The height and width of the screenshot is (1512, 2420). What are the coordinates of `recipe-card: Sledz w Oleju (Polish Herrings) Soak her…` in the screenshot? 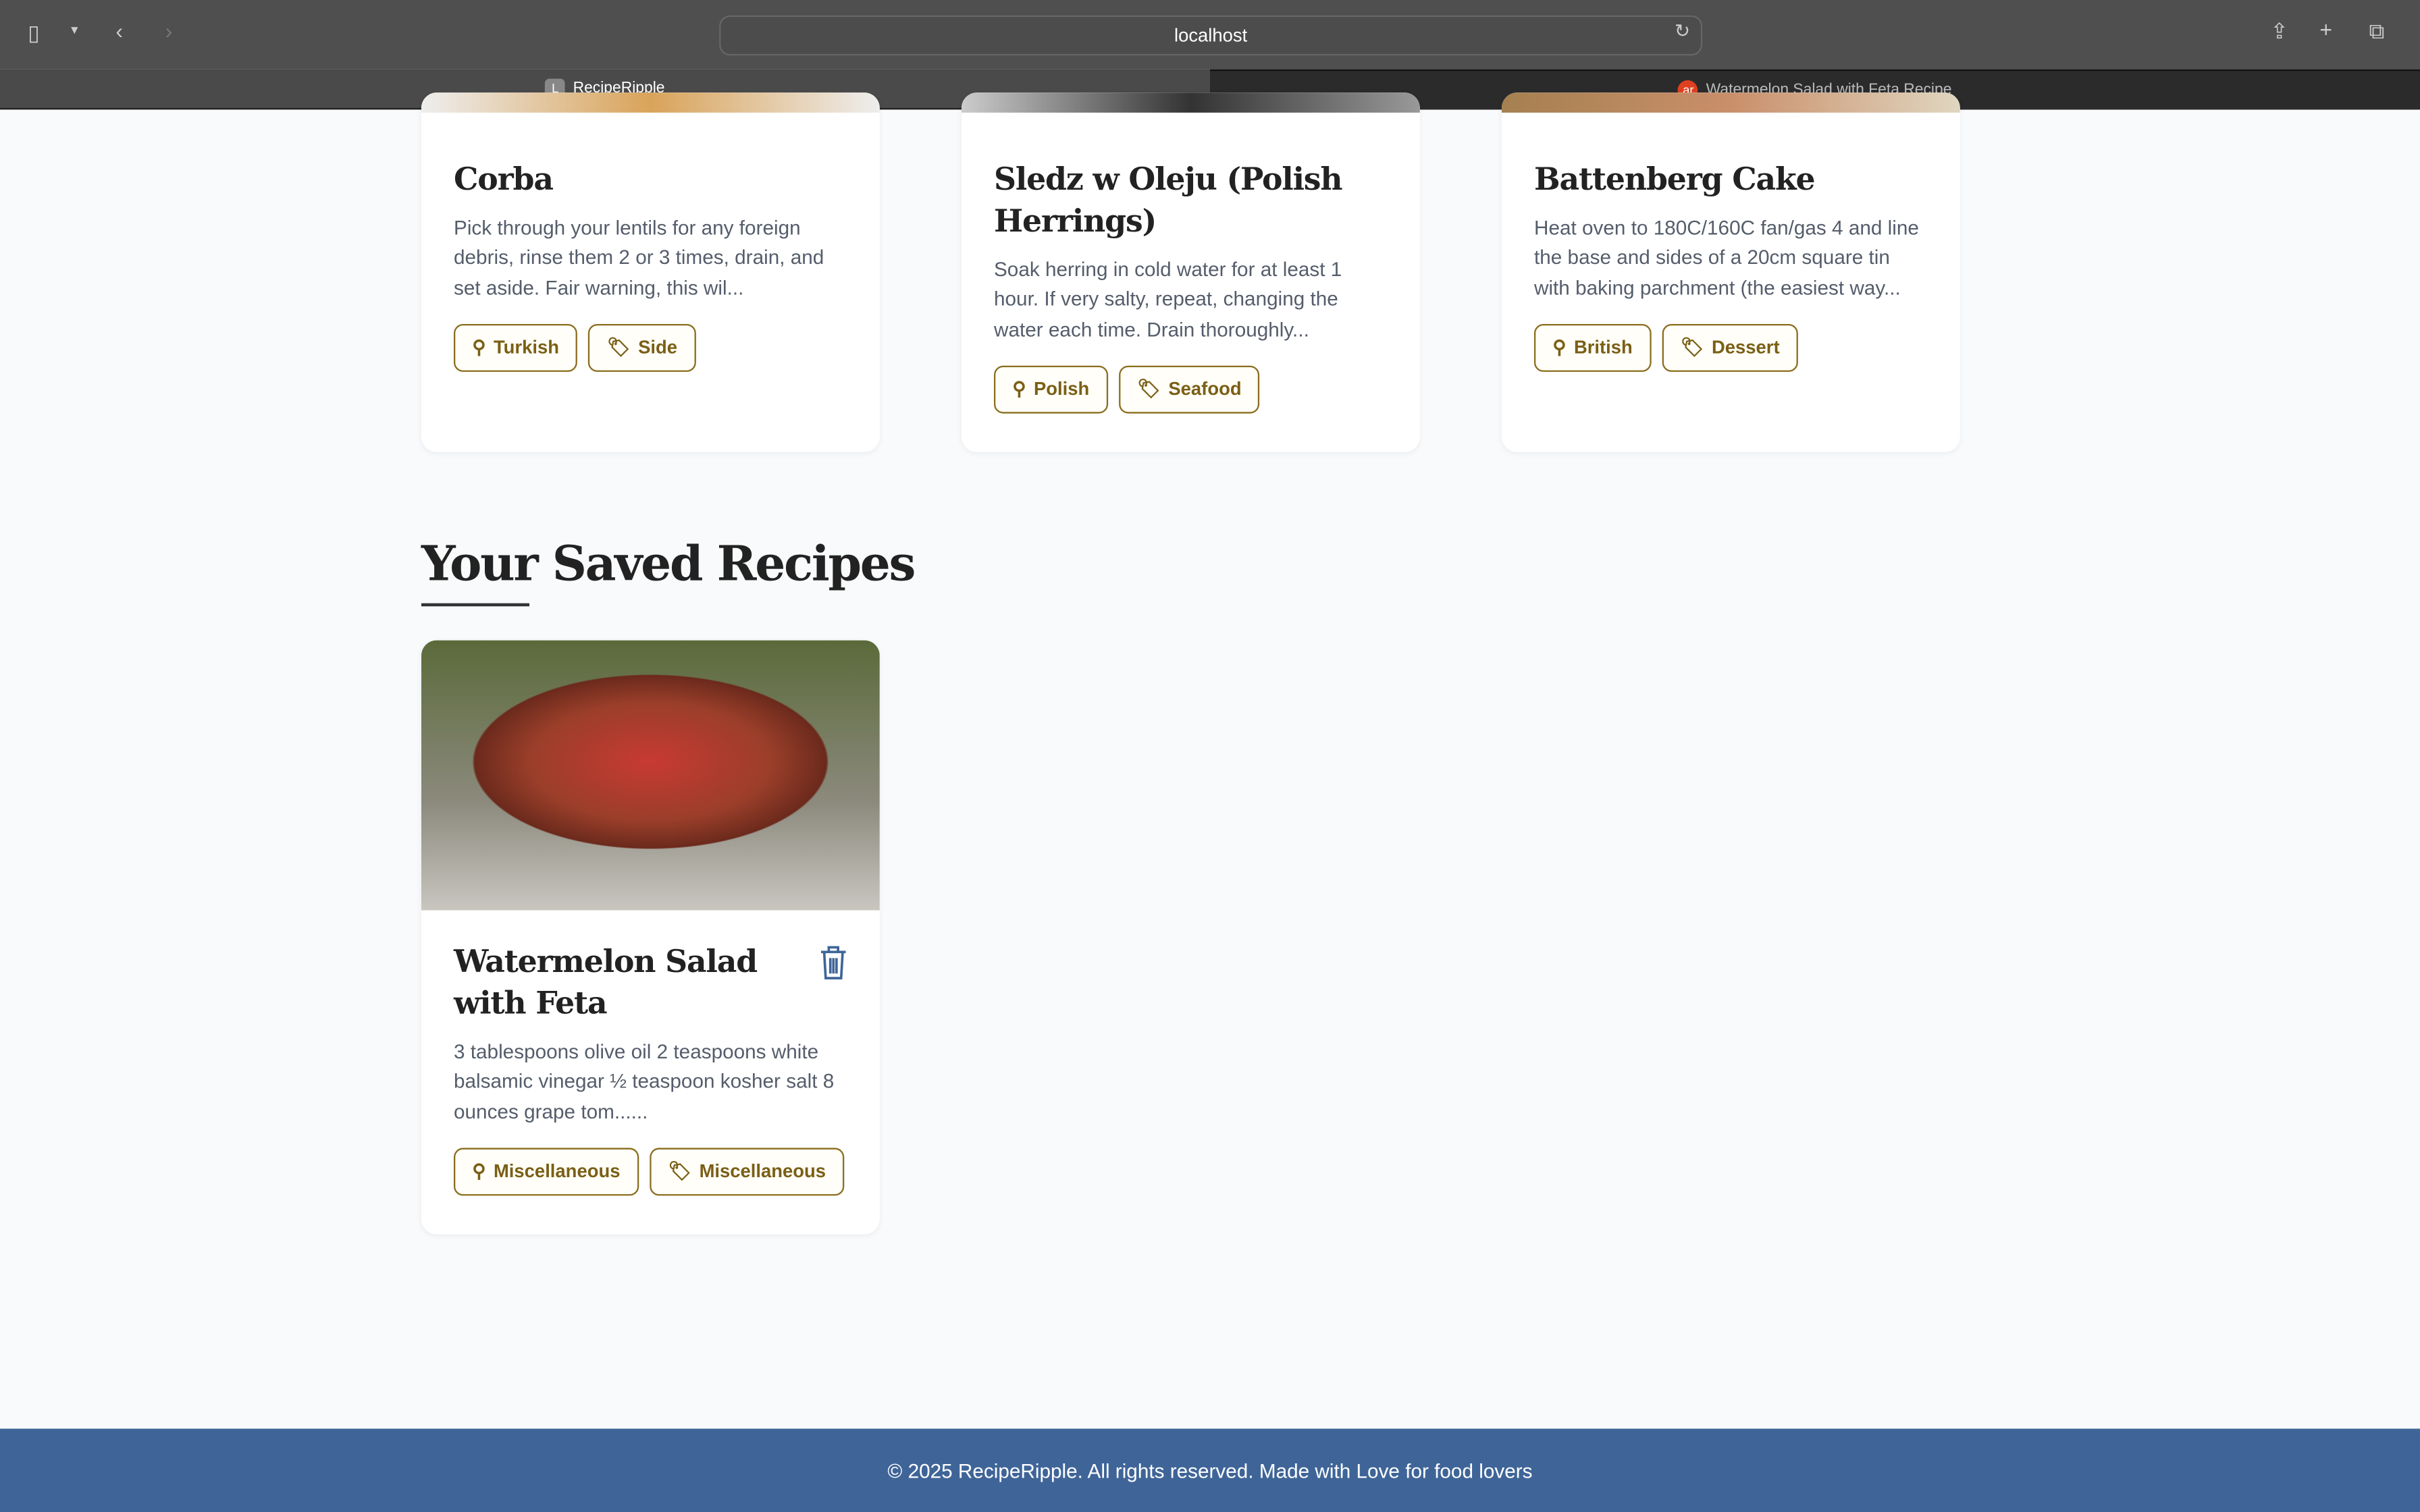 It's located at (1190, 272).